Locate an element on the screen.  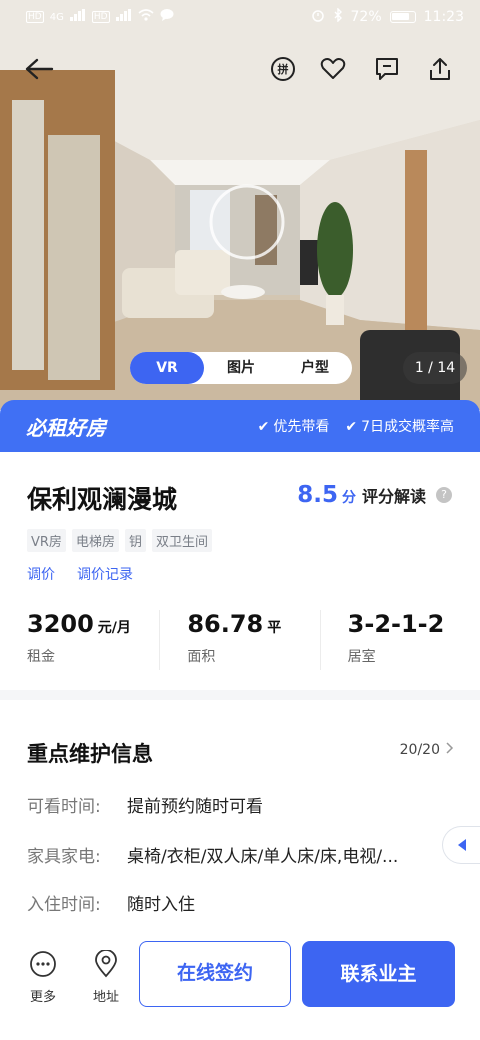
wifi-icon is located at coordinates (146, 17).